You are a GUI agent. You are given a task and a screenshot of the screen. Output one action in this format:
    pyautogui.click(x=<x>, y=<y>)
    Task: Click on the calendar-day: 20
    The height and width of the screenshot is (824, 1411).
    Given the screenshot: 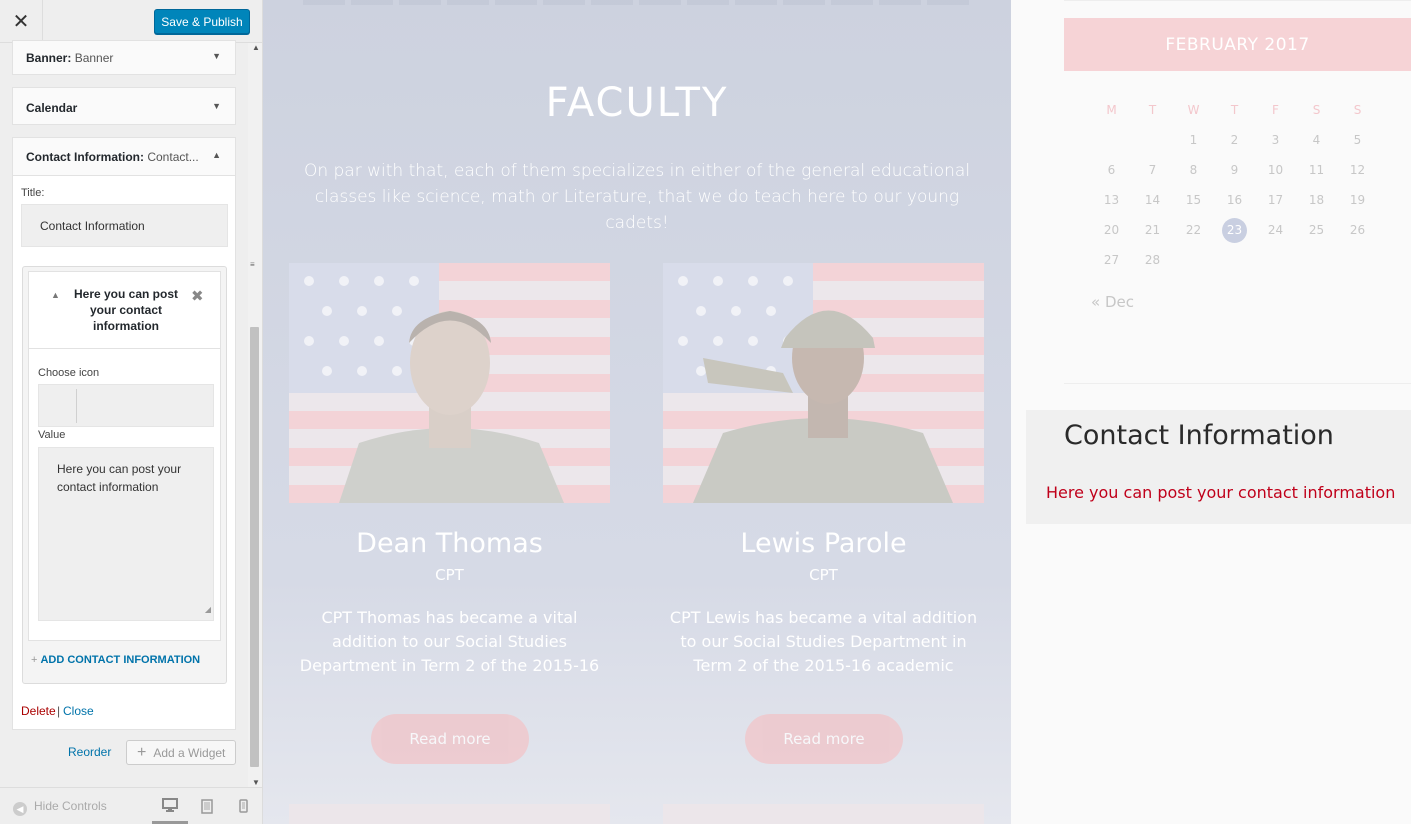 What is the action you would take?
    pyautogui.click(x=1111, y=230)
    